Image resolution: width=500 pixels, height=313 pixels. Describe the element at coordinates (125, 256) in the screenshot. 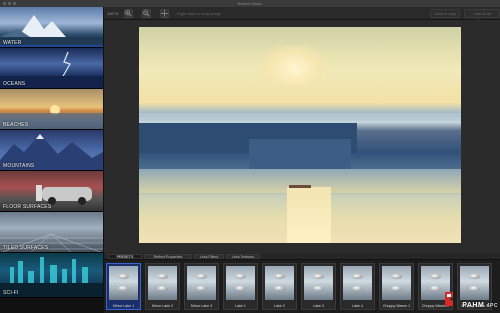

I see `tab-presets: PRESETS` at that location.